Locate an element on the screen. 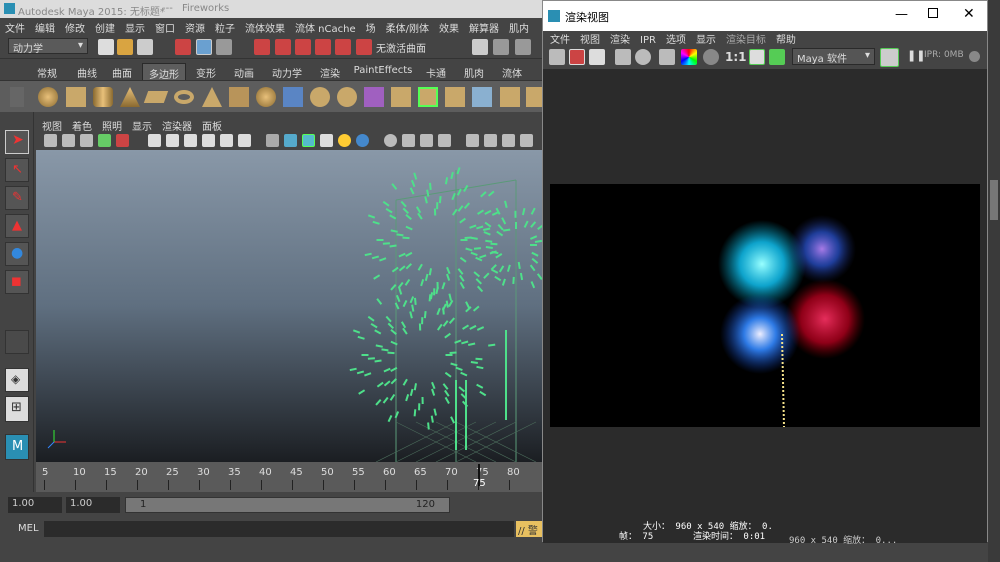  scrollbar-thumb is located at coordinates (994, 200).